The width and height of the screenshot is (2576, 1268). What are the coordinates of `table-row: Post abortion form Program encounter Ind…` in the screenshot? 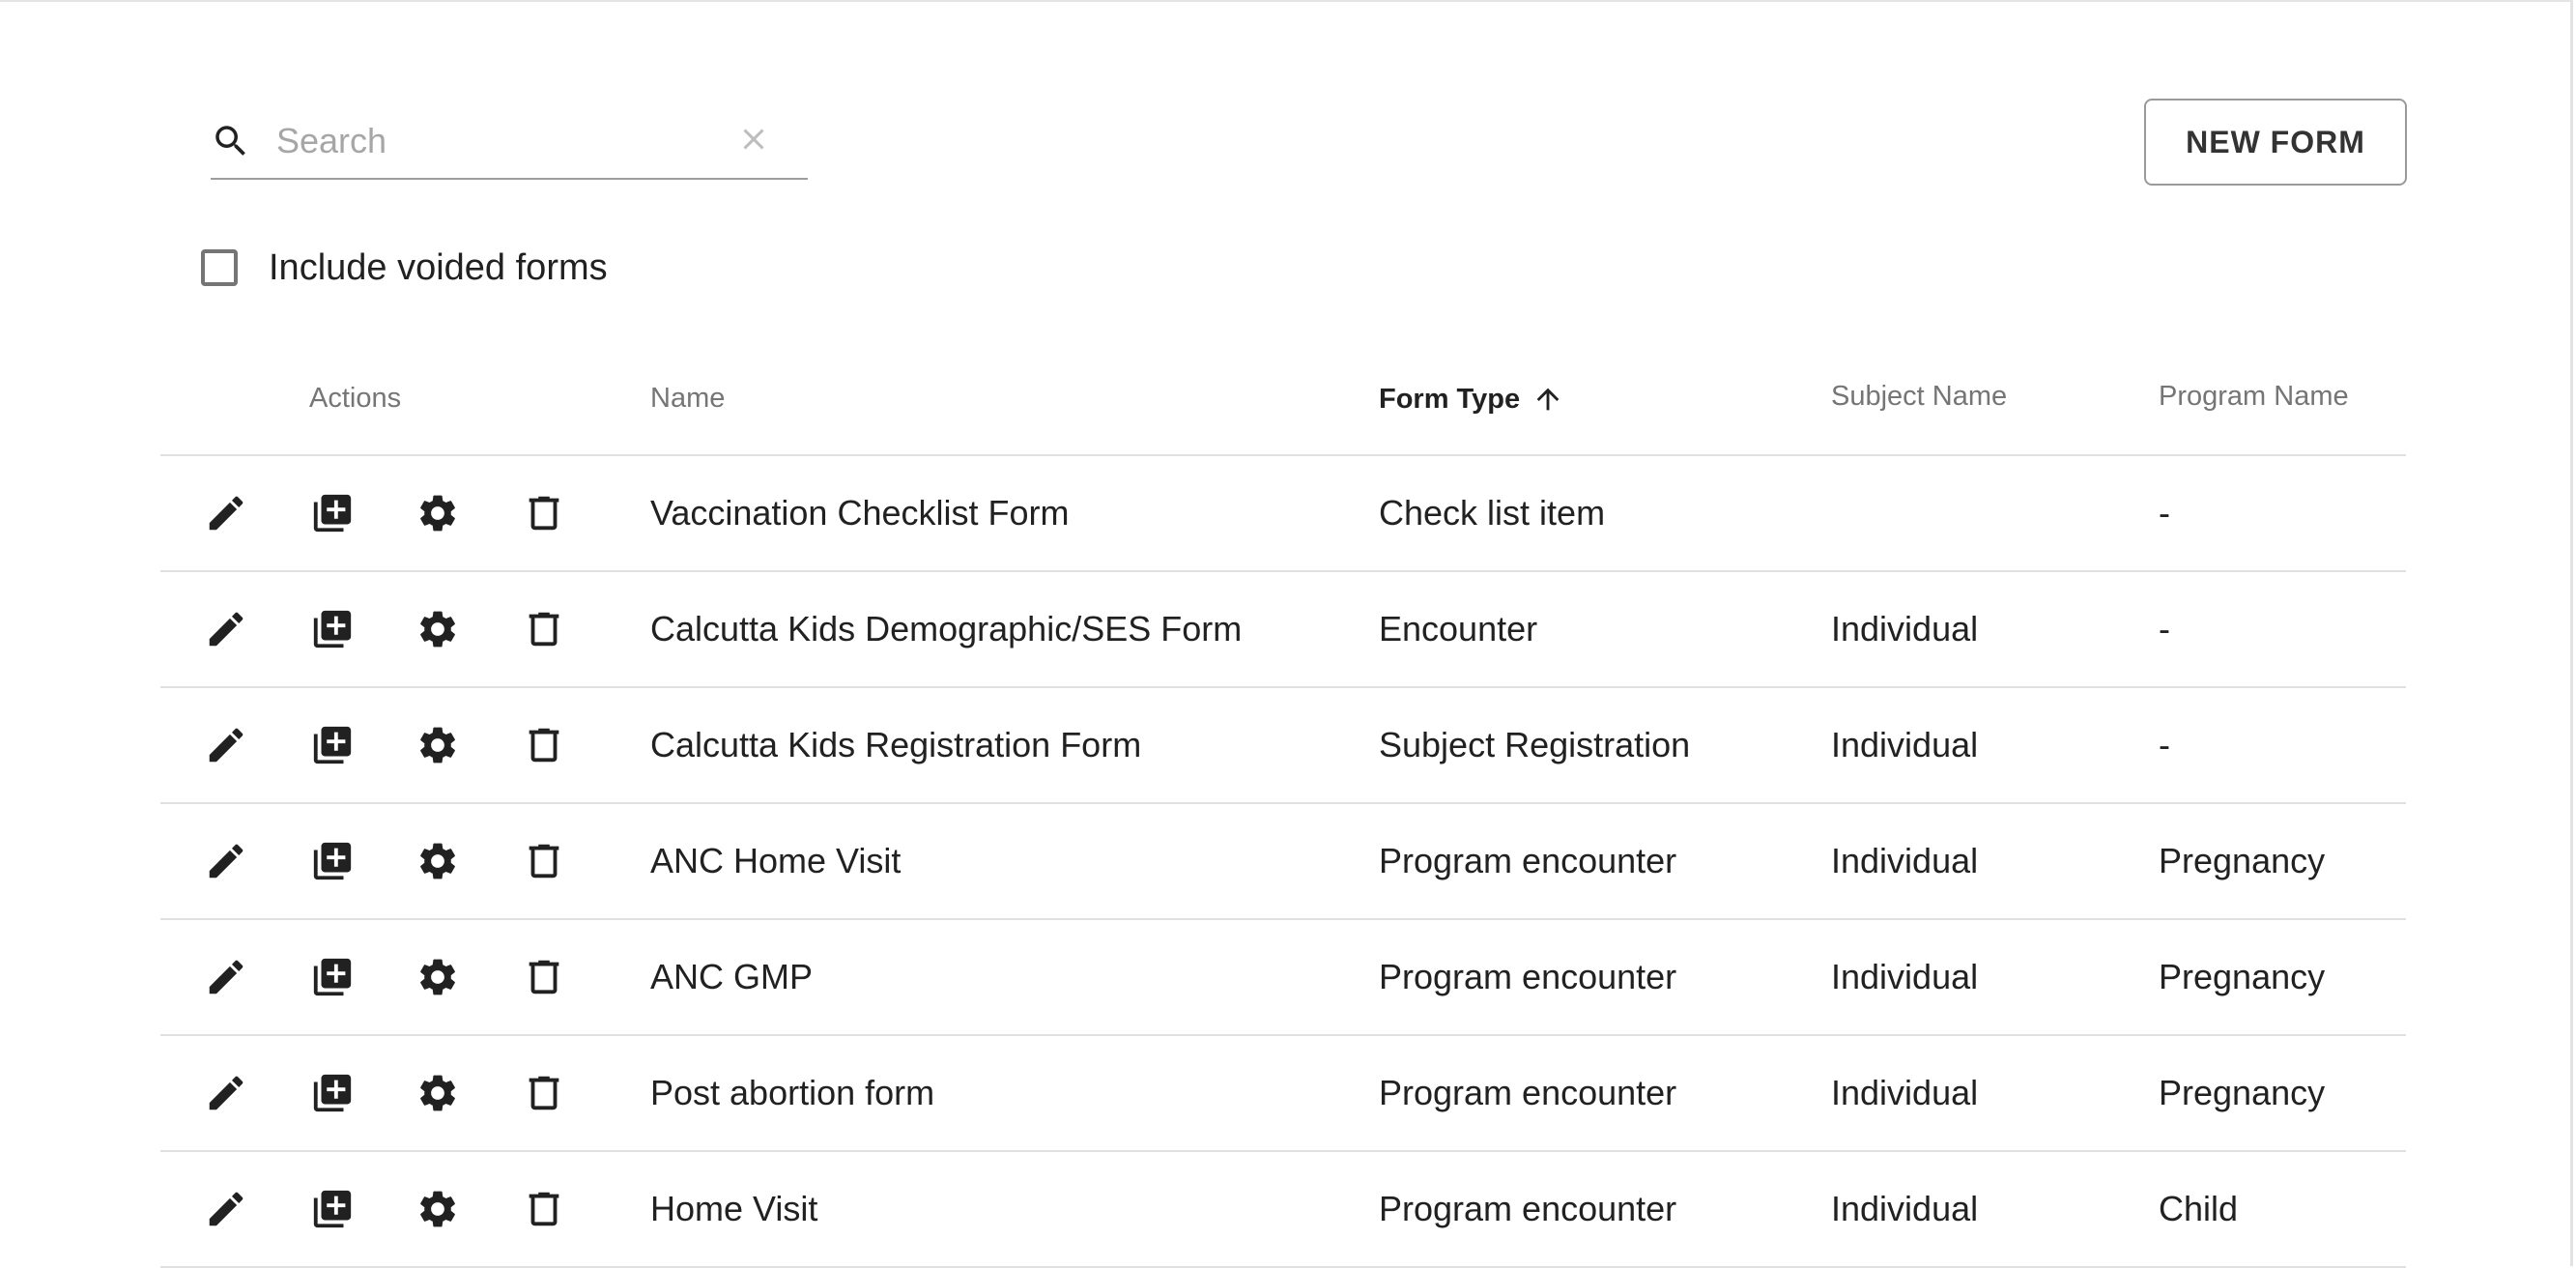 It's located at (1283, 1094).